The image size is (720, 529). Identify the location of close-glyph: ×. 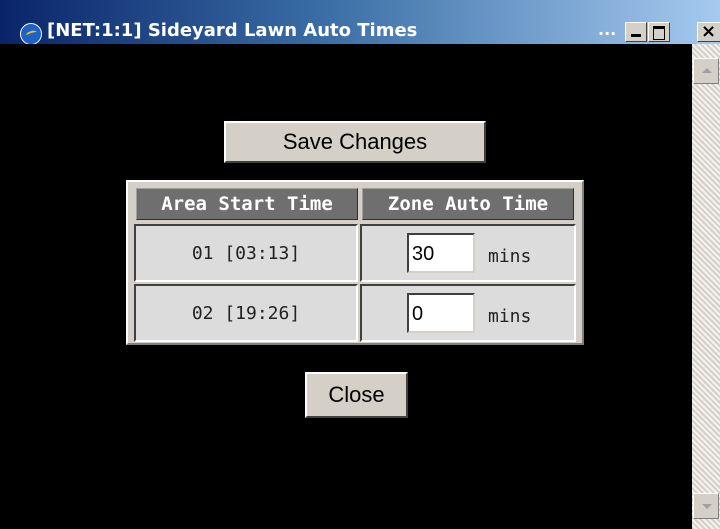
(709, 31).